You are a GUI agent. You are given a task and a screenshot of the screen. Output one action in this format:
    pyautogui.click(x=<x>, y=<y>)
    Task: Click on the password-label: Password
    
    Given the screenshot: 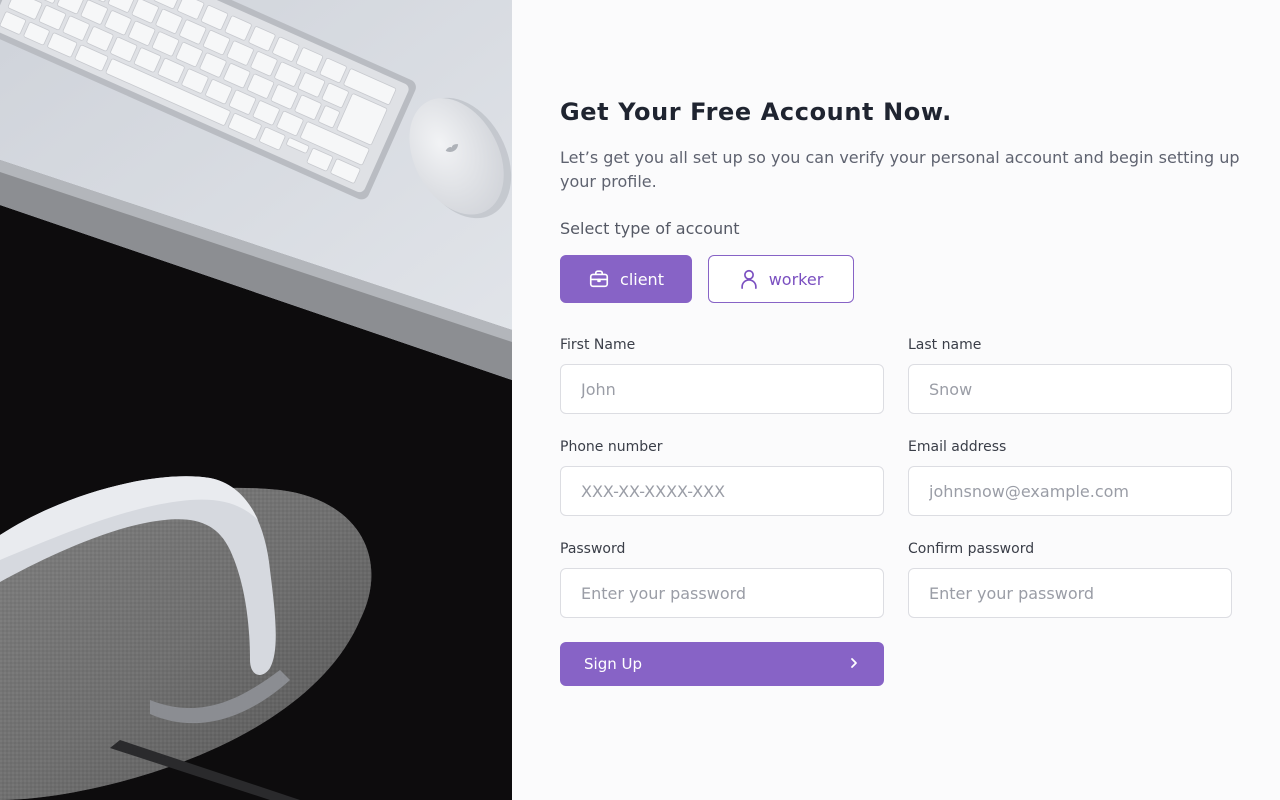 What is the action you would take?
    pyautogui.click(x=593, y=549)
    